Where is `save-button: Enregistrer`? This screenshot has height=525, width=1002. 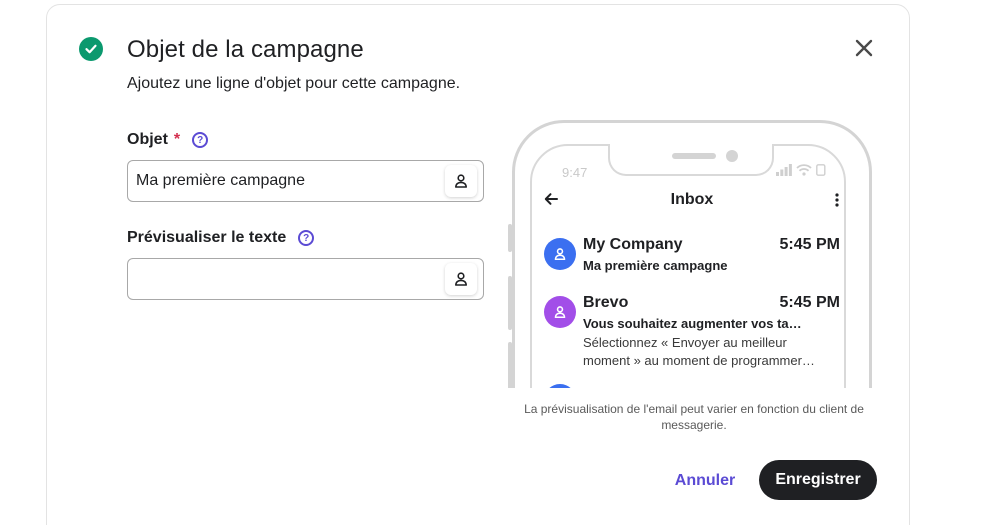 save-button: Enregistrer is located at coordinates (818, 480).